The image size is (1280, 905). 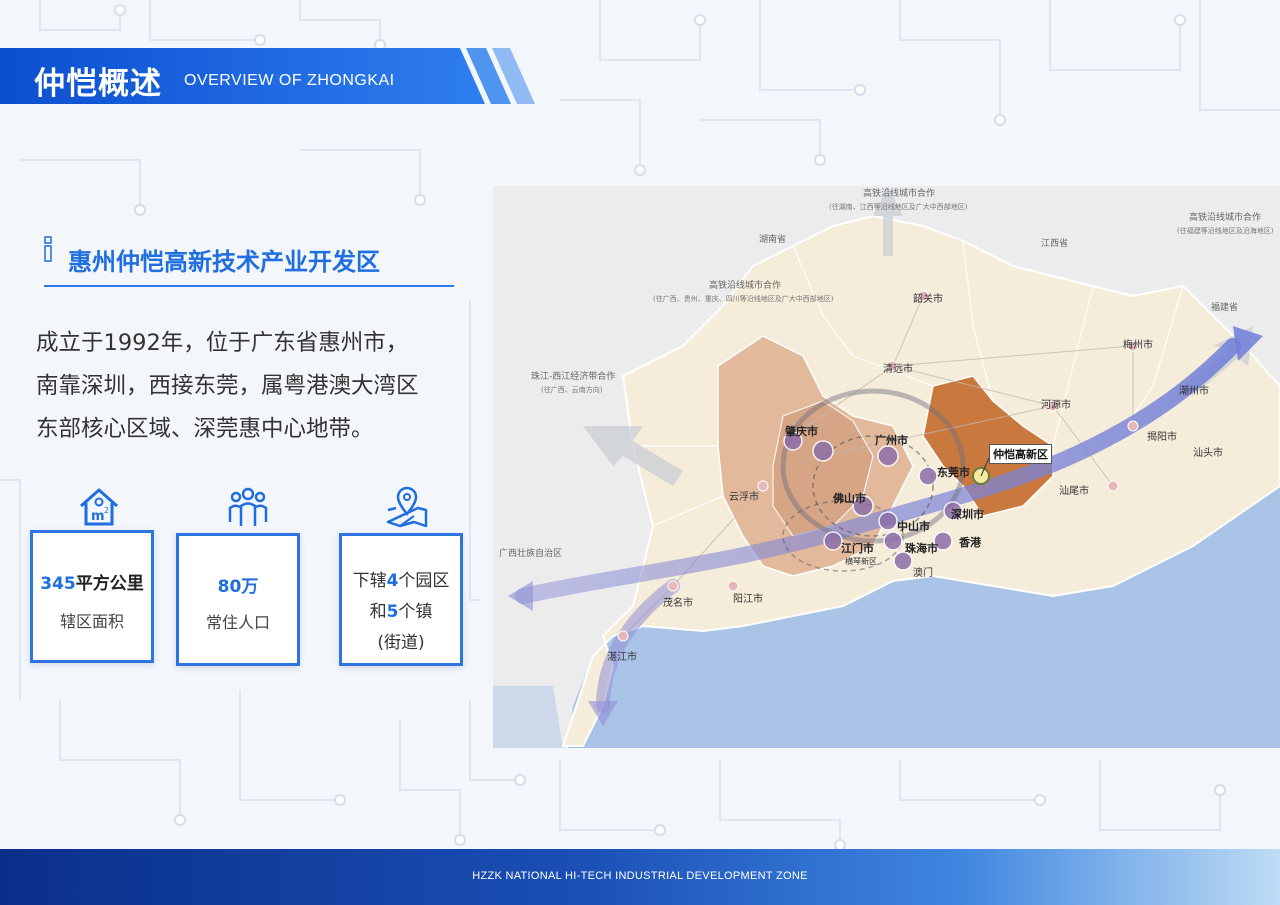 I want to click on city-label-heyuan: 河源市, so click(x=1056, y=405).